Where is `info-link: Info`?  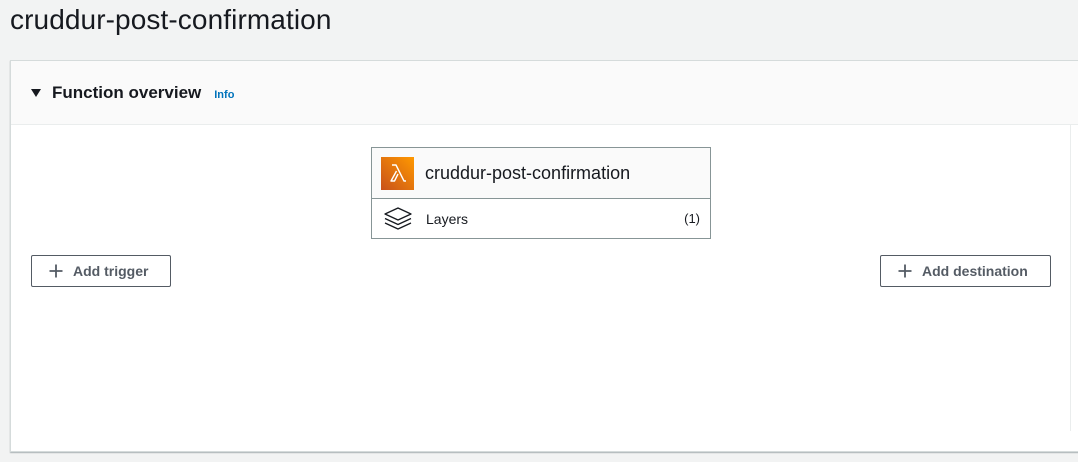
info-link: Info is located at coordinates (224, 95).